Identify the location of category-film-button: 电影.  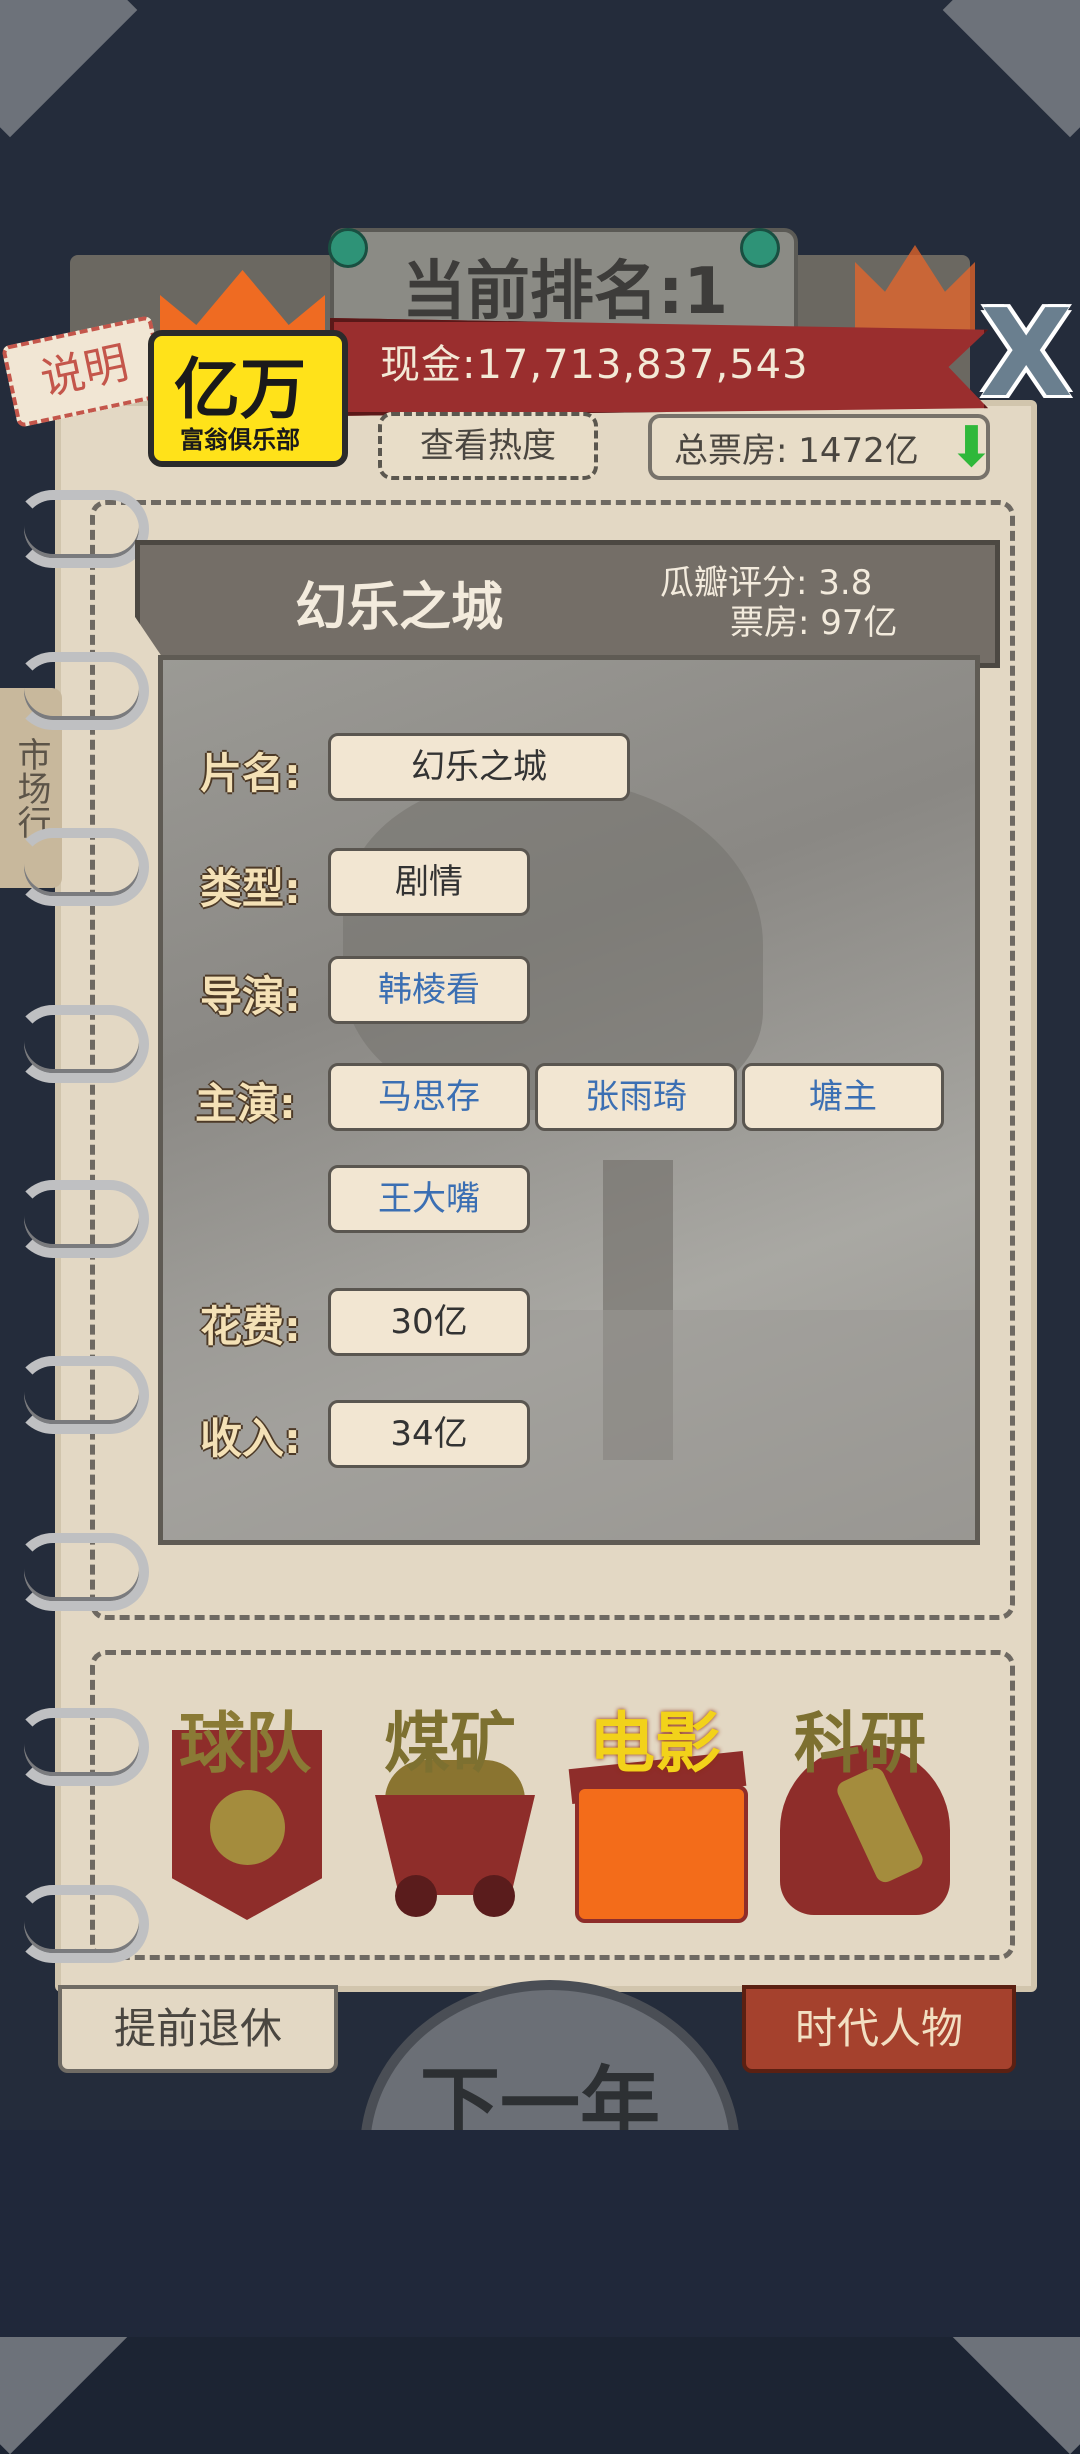
(655, 1806).